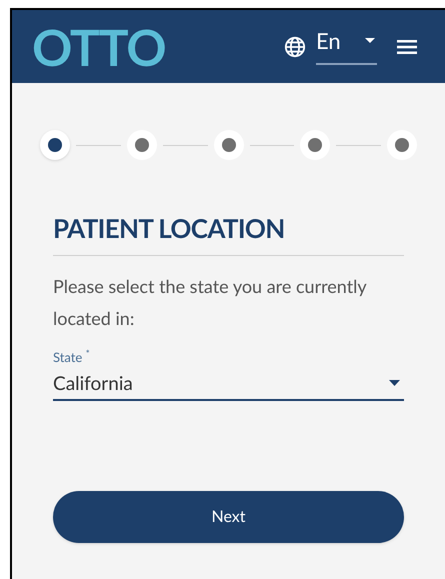 The width and height of the screenshot is (445, 579). I want to click on language-select: En, so click(346, 46).